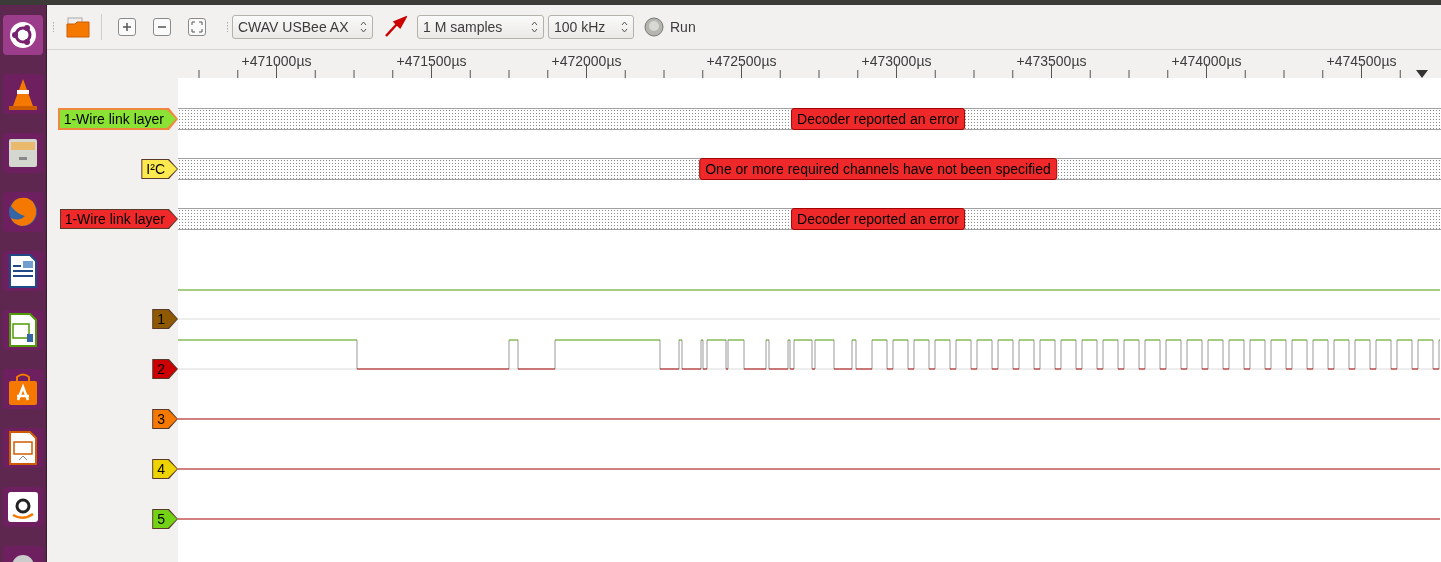 Image resolution: width=1441 pixels, height=562 pixels. I want to click on presentation-icon, so click(23, 448).